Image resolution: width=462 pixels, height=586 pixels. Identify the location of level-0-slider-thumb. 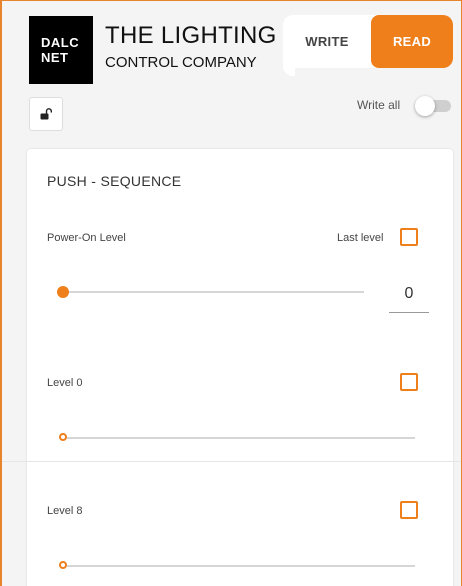
(63, 437).